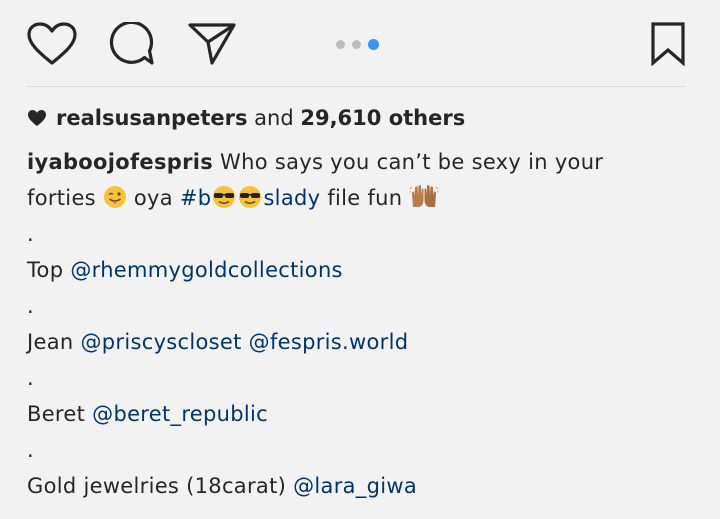 The height and width of the screenshot is (519, 720). I want to click on likes-others-count: 29,610 others, so click(382, 118).